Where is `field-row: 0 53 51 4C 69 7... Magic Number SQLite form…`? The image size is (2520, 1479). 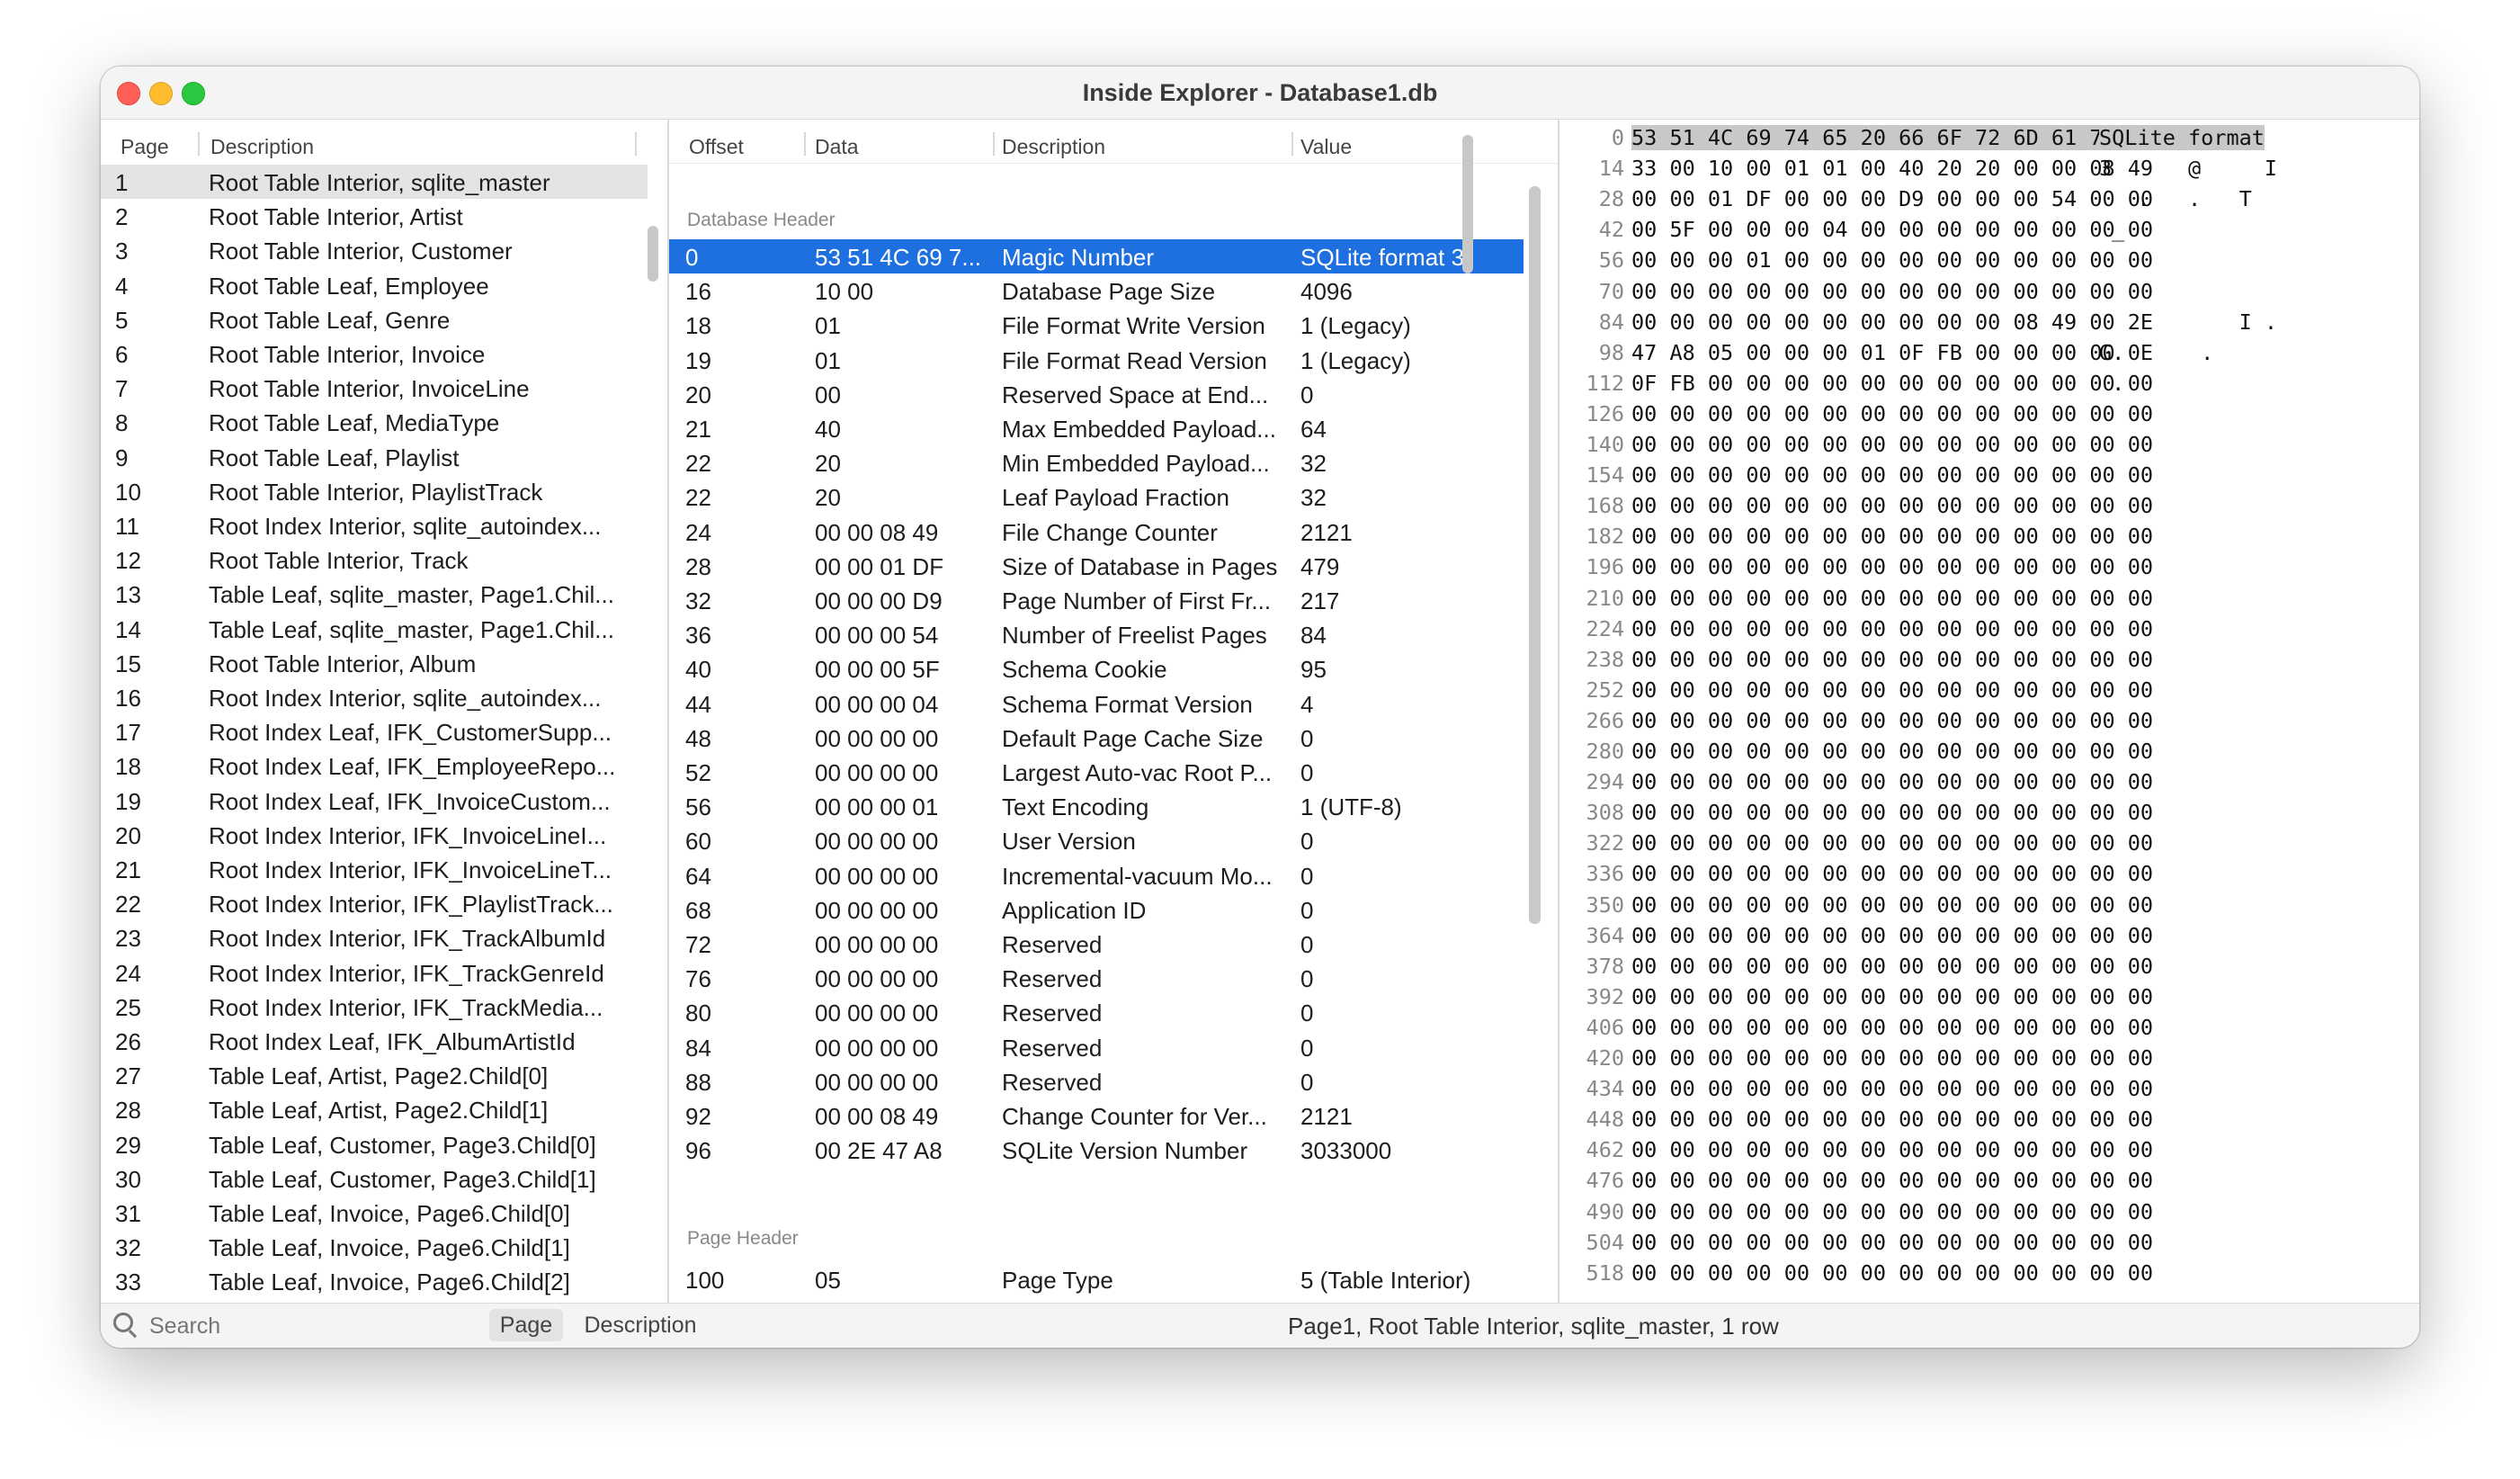 field-row: 0 53 51 4C 69 7... Magic Number SQLite form… is located at coordinates (1096, 256).